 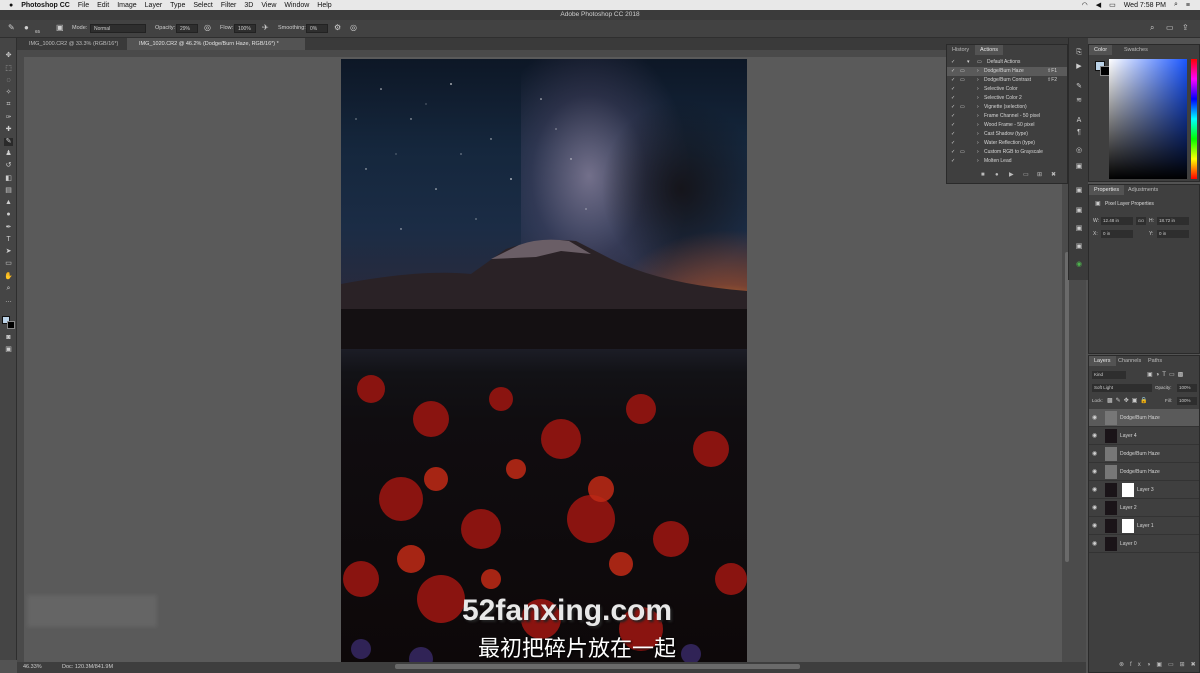 What do you see at coordinates (1007, 134) in the screenshot?
I see `action-item: ✓ › Cast Shadow (type)` at bounding box center [1007, 134].